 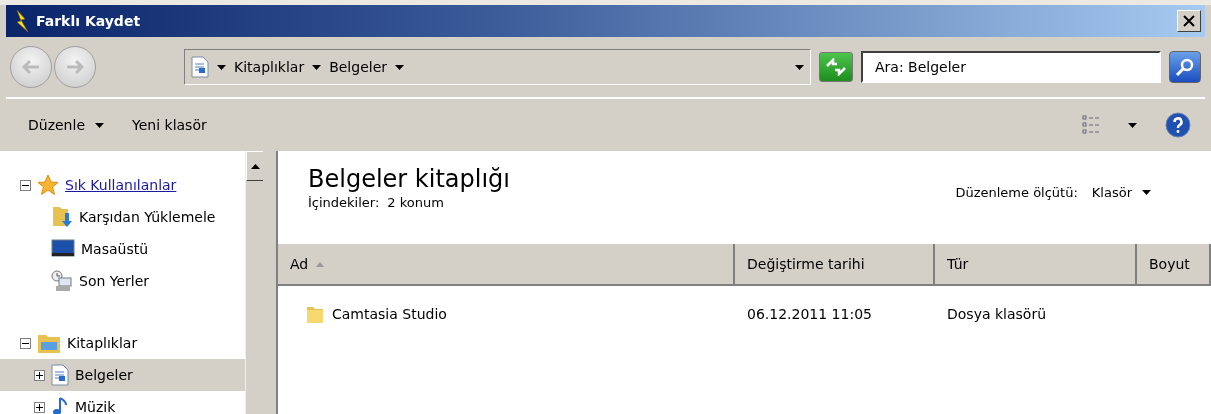 I want to click on tree-item: Müzik, so click(x=122, y=402).